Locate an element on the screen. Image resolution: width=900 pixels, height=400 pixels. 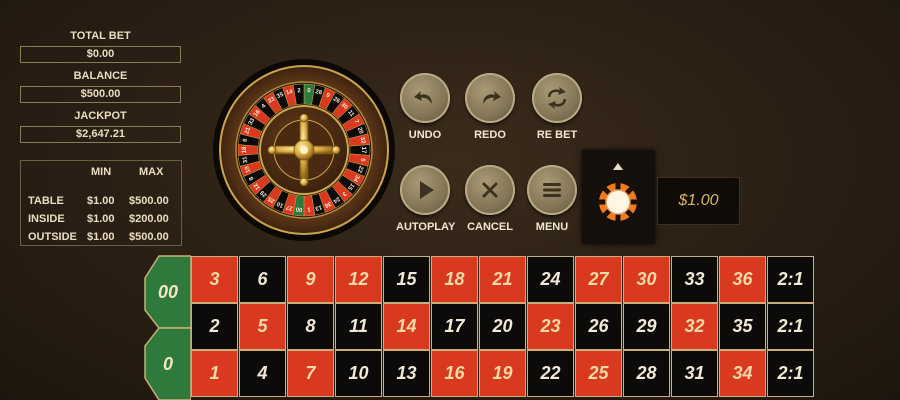
limits-row: TABLE $1.00 $500.00 is located at coordinates (101, 203).